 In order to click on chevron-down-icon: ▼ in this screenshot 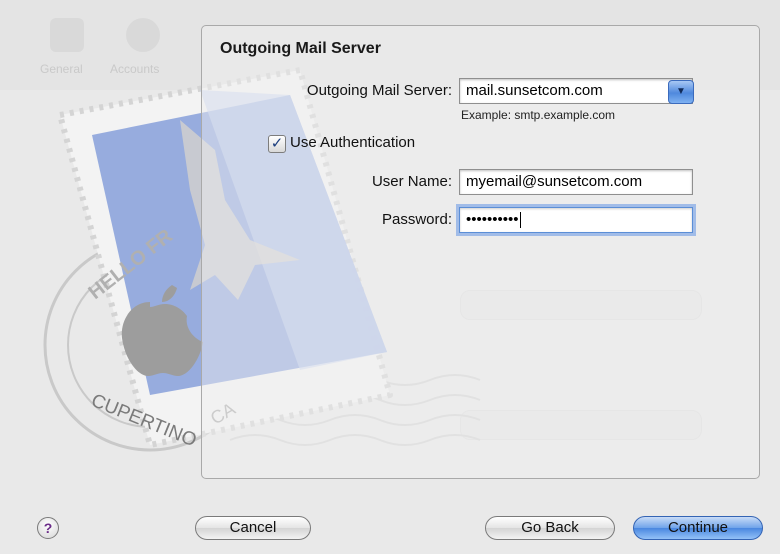, I will do `click(681, 91)`.